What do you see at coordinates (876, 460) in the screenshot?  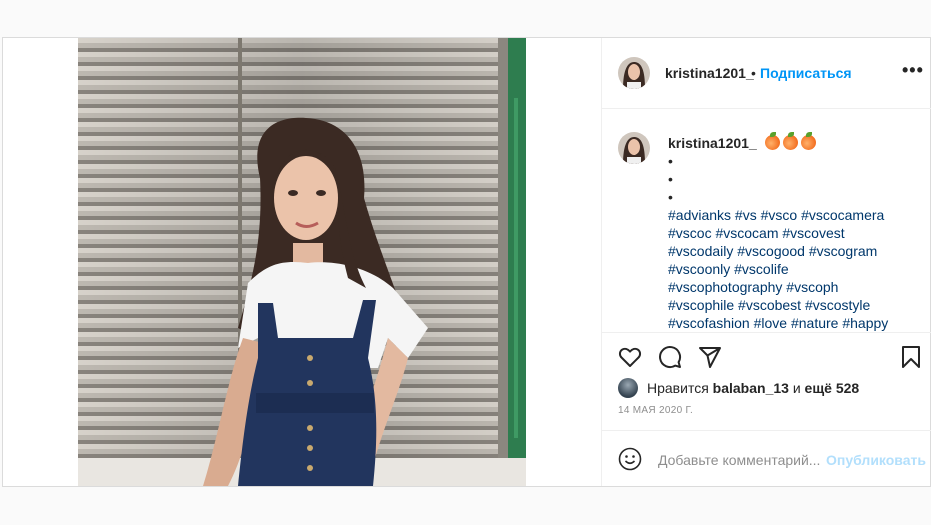 I see `publish-button: Опубликовать` at bounding box center [876, 460].